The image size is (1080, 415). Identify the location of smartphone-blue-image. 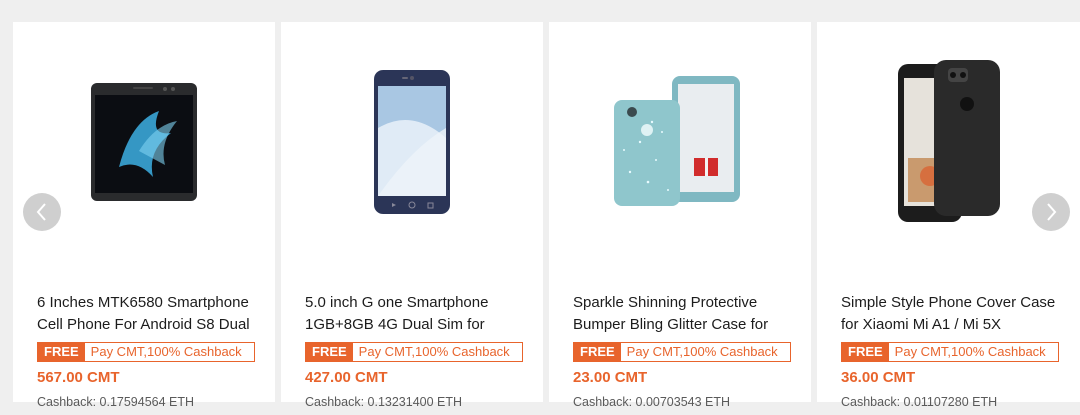
(412, 142).